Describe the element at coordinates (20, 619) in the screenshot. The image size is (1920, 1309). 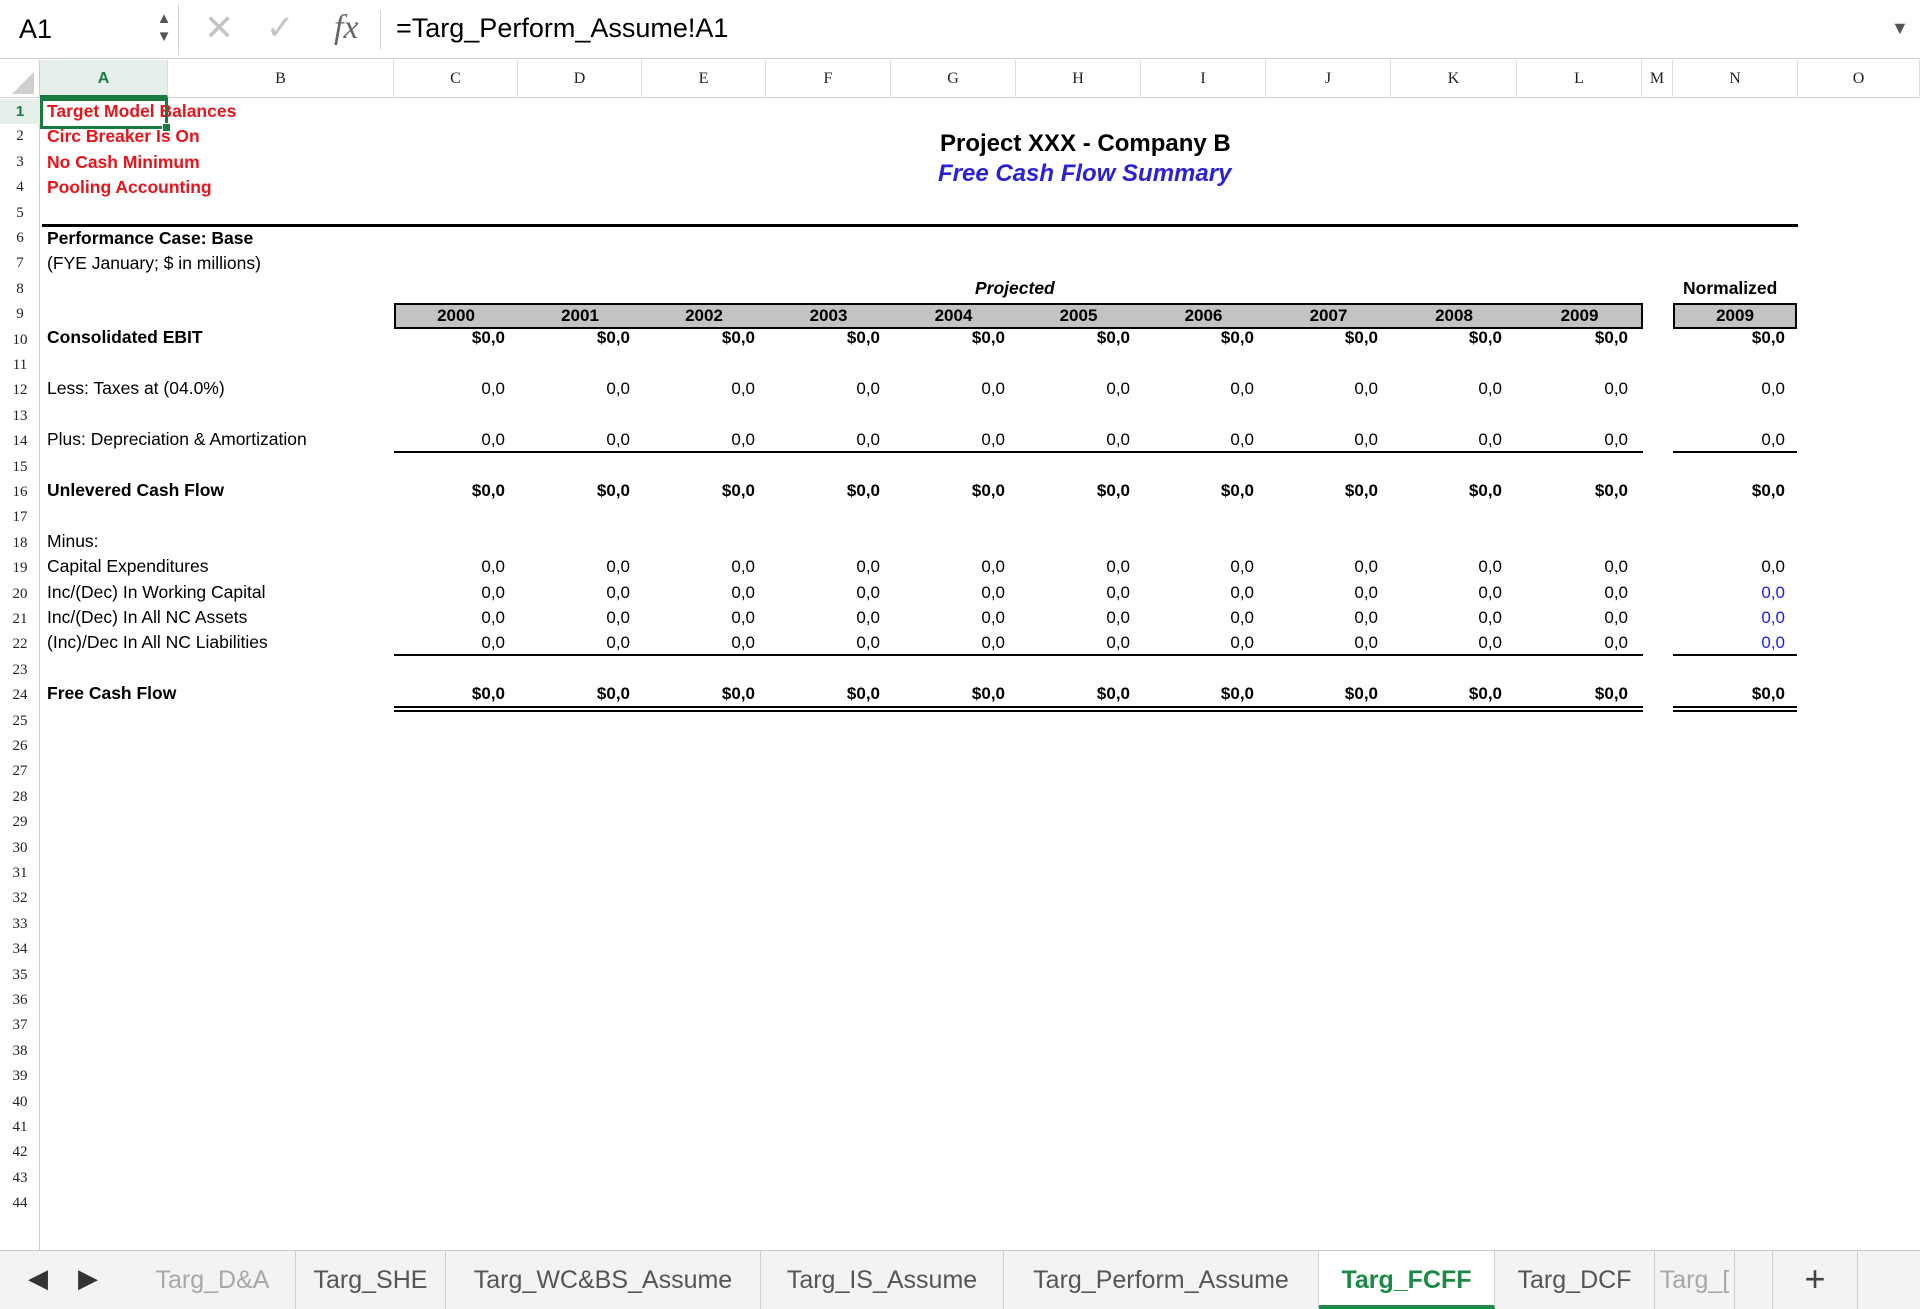
I see `row-header-21: 21` at that location.